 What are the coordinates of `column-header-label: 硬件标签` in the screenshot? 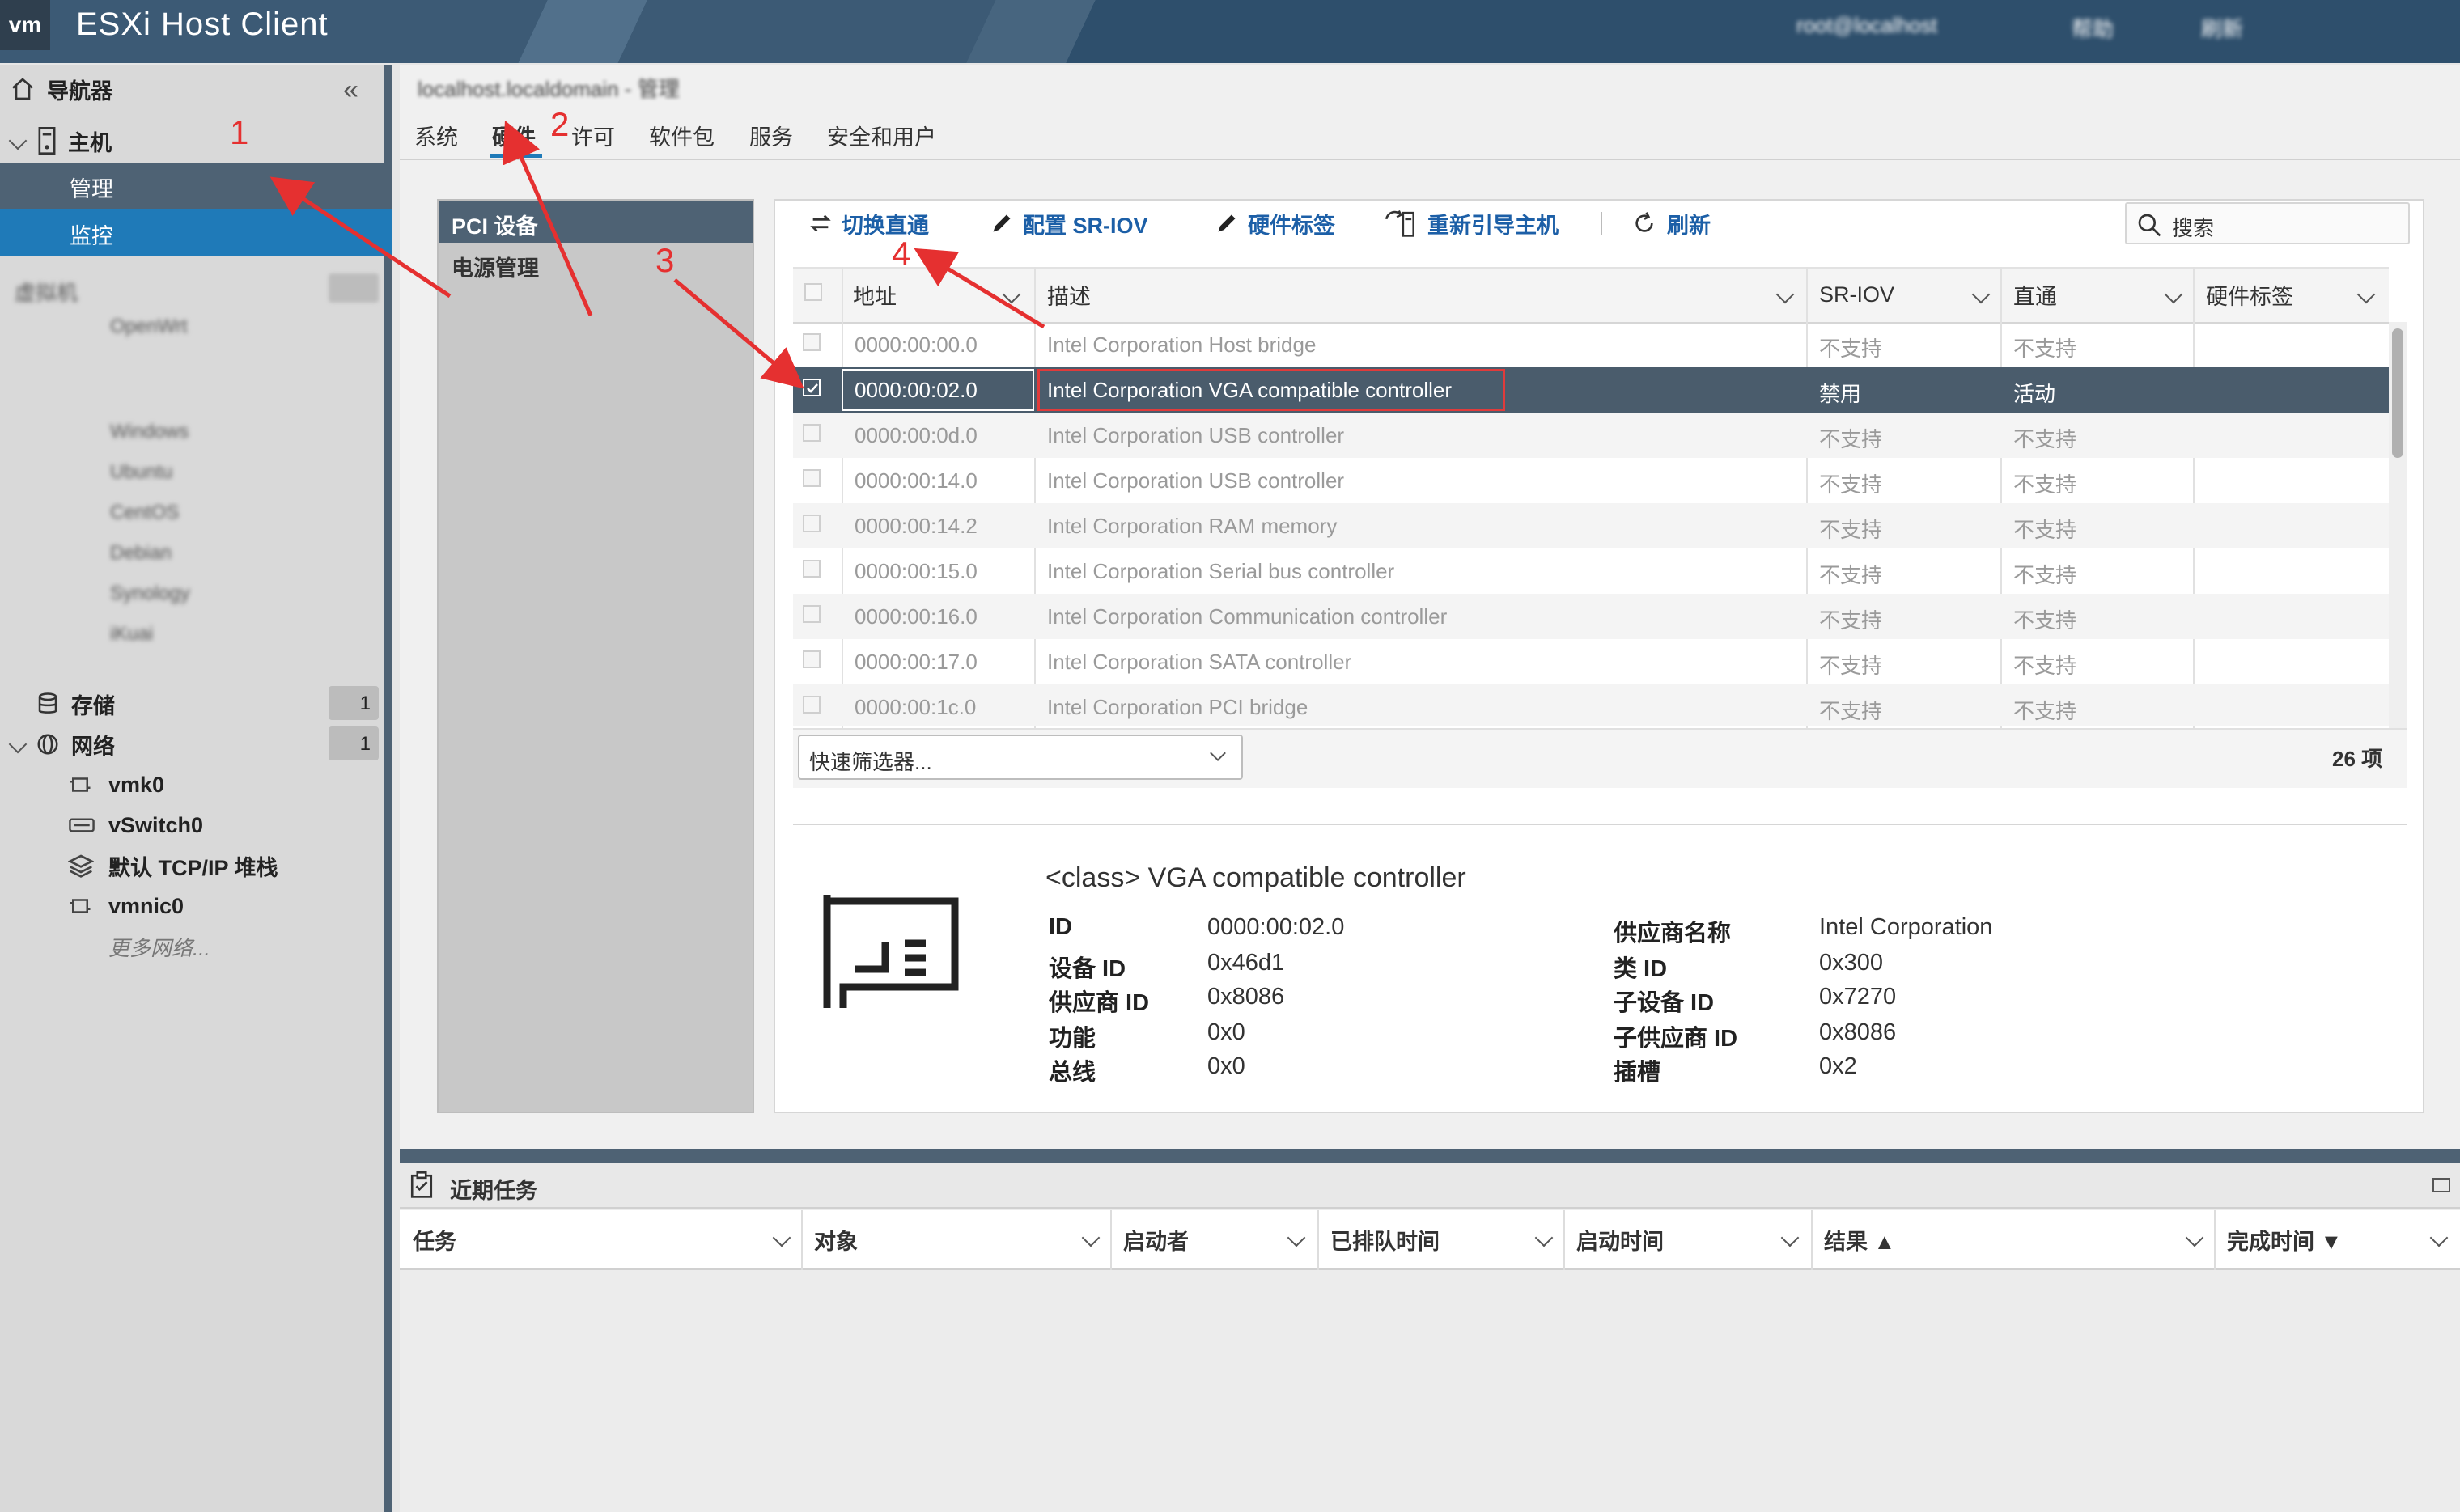 It's located at (2249, 296).